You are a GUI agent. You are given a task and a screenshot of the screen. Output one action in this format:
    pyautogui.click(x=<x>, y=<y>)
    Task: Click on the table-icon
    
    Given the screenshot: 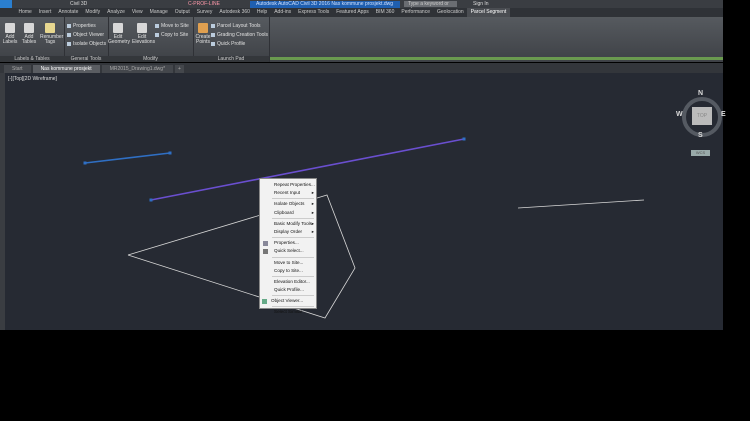 What is the action you would take?
    pyautogui.click(x=29, y=28)
    